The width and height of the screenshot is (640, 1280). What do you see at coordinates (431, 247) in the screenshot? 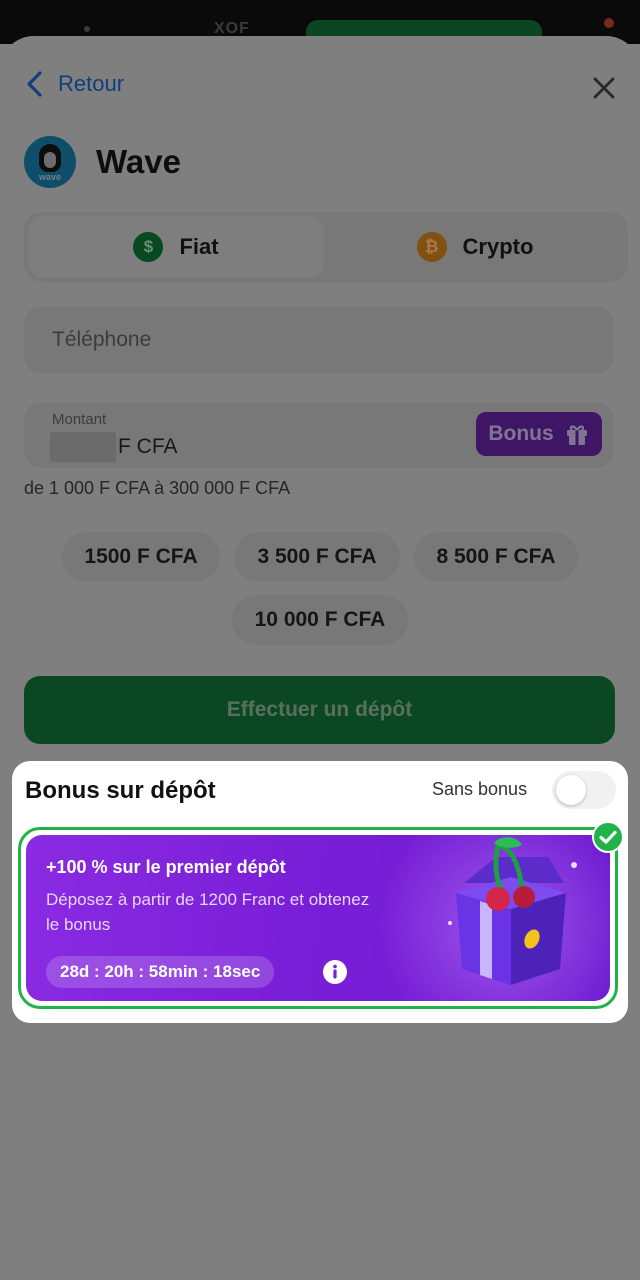
I see `bitcoin-icon: ₿` at bounding box center [431, 247].